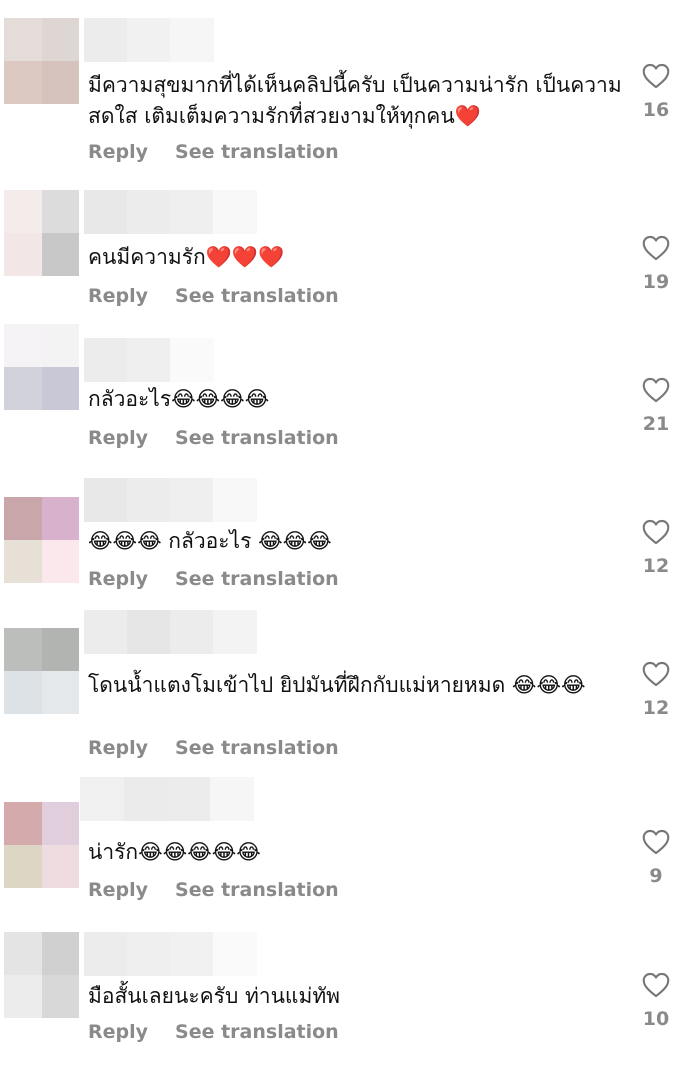 The image size is (700, 1070). Describe the element at coordinates (656, 876) in the screenshot. I see `like-count: 9` at that location.